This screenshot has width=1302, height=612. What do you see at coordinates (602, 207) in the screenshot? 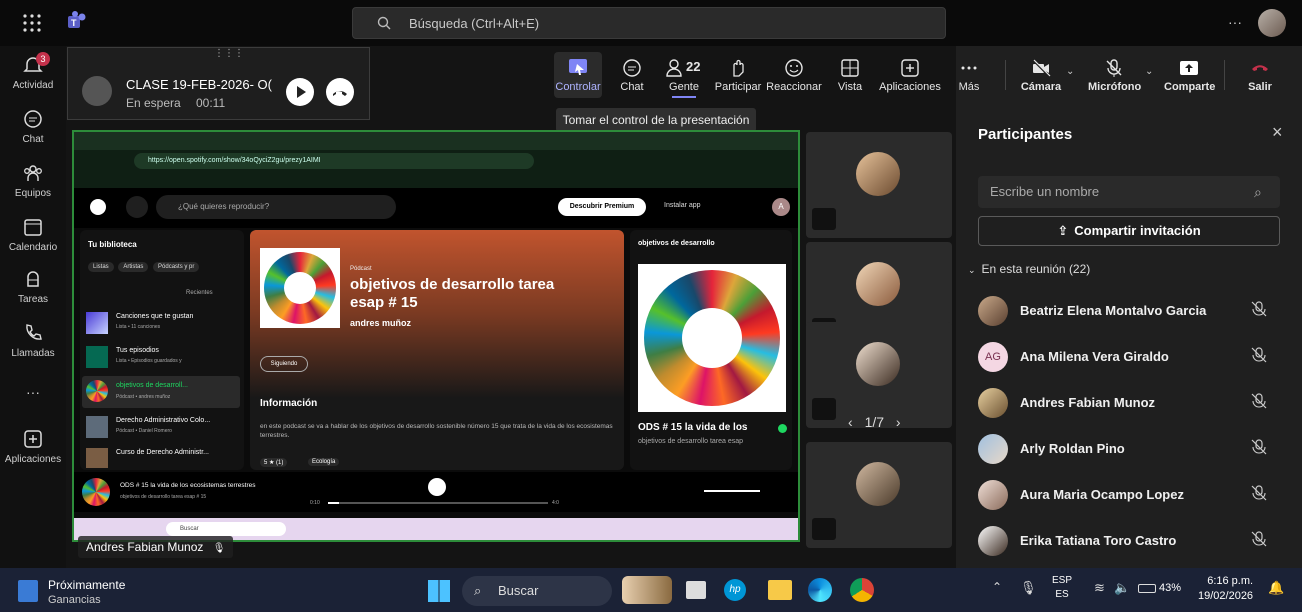
I see `premium-button: Descubrir Premium` at bounding box center [602, 207].